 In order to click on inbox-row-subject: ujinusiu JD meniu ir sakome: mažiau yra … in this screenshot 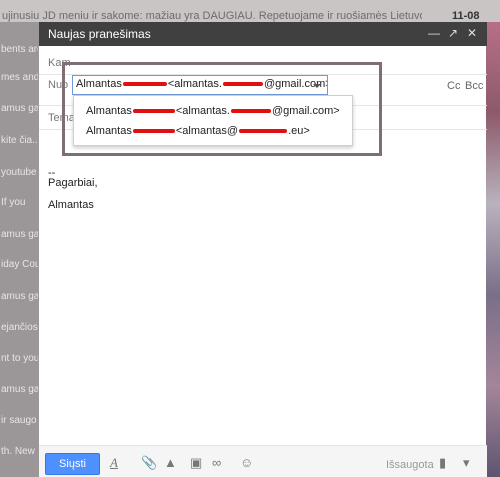, I will do `click(212, 16)`.